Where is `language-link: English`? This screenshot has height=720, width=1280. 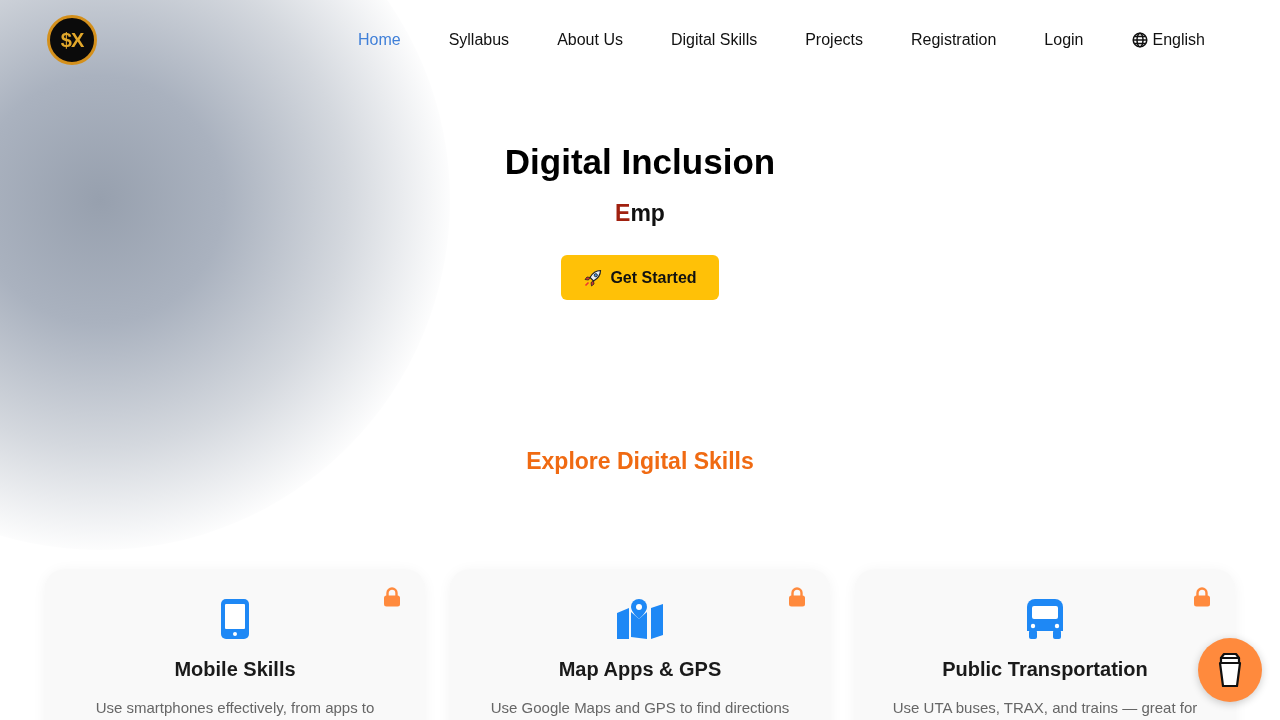 language-link: English is located at coordinates (1178, 40).